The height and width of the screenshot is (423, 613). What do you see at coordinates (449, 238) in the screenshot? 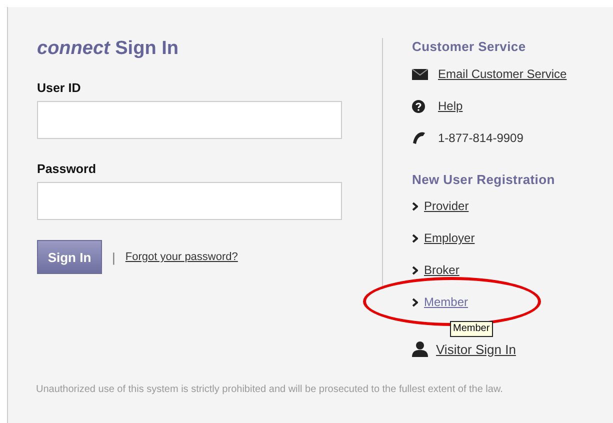
I see `registration-link: Employer` at bounding box center [449, 238].